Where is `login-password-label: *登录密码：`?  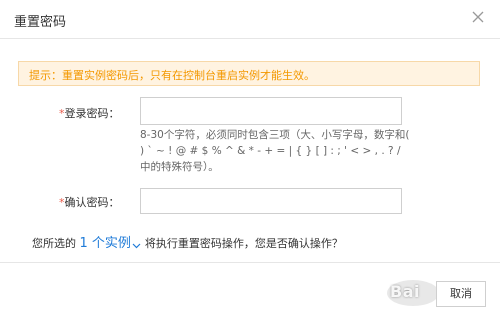
login-password-label: *登录密码： is located at coordinates (89, 113).